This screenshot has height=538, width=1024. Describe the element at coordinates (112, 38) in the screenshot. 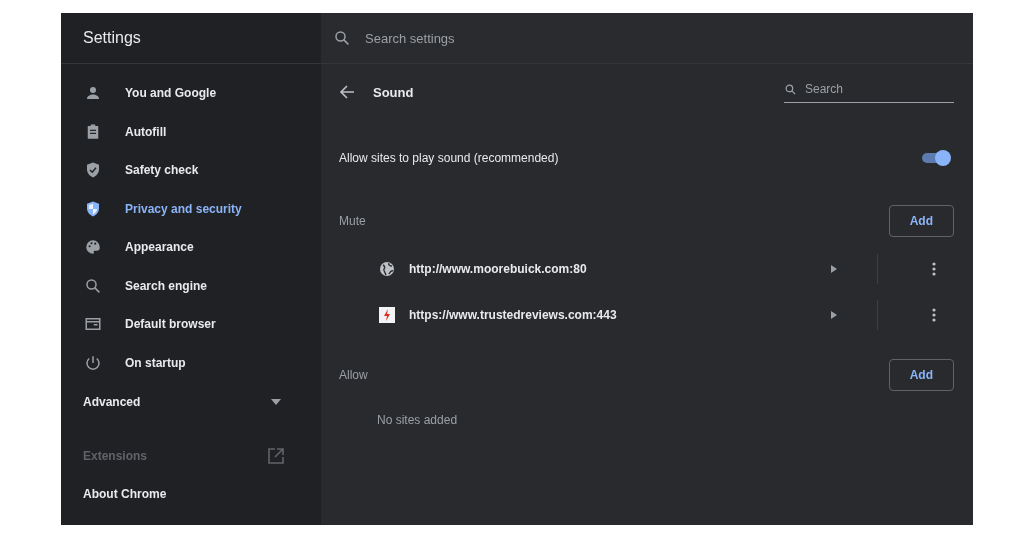

I see `window-title: Settings` at that location.